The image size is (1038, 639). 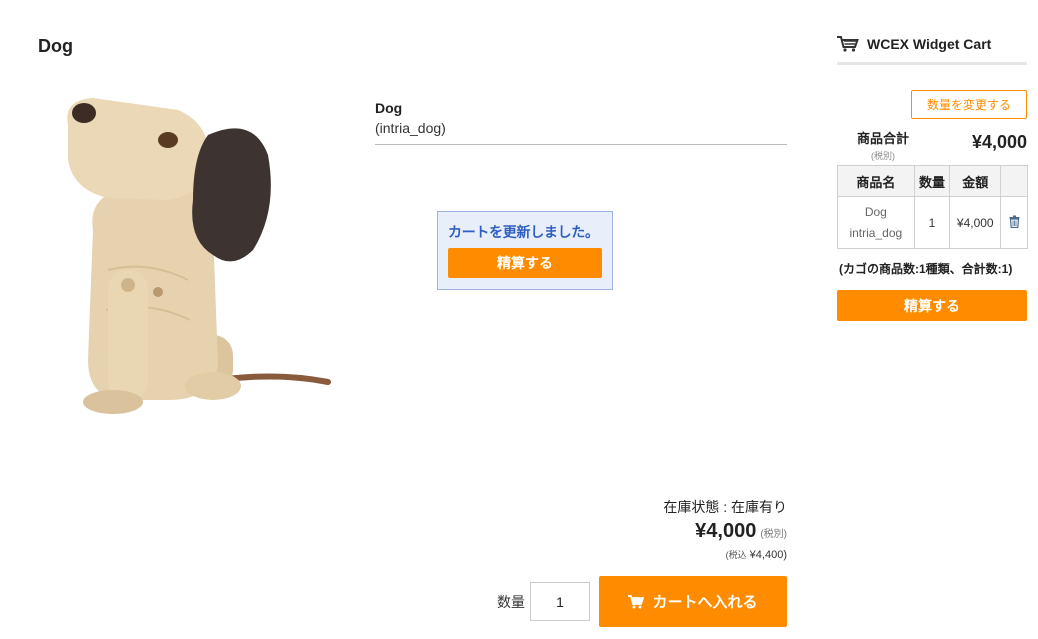 I want to click on subtotal-label: 商品合計 (税別), so click(x=883, y=145).